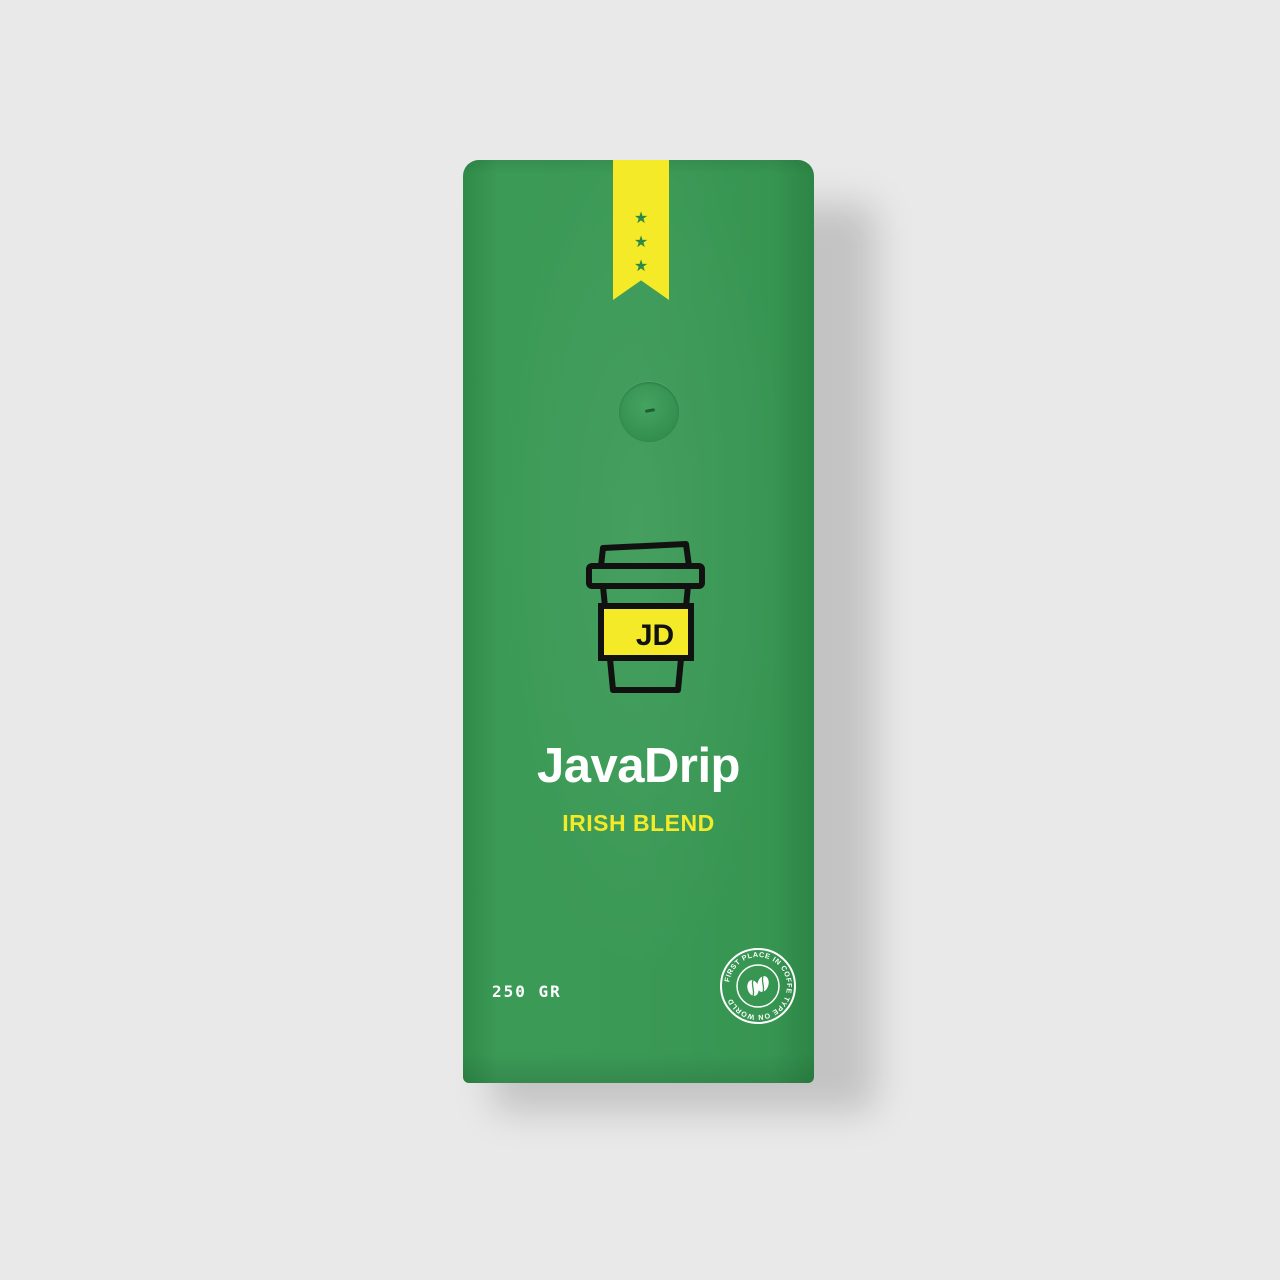  I want to click on valve-slit, so click(650, 410).